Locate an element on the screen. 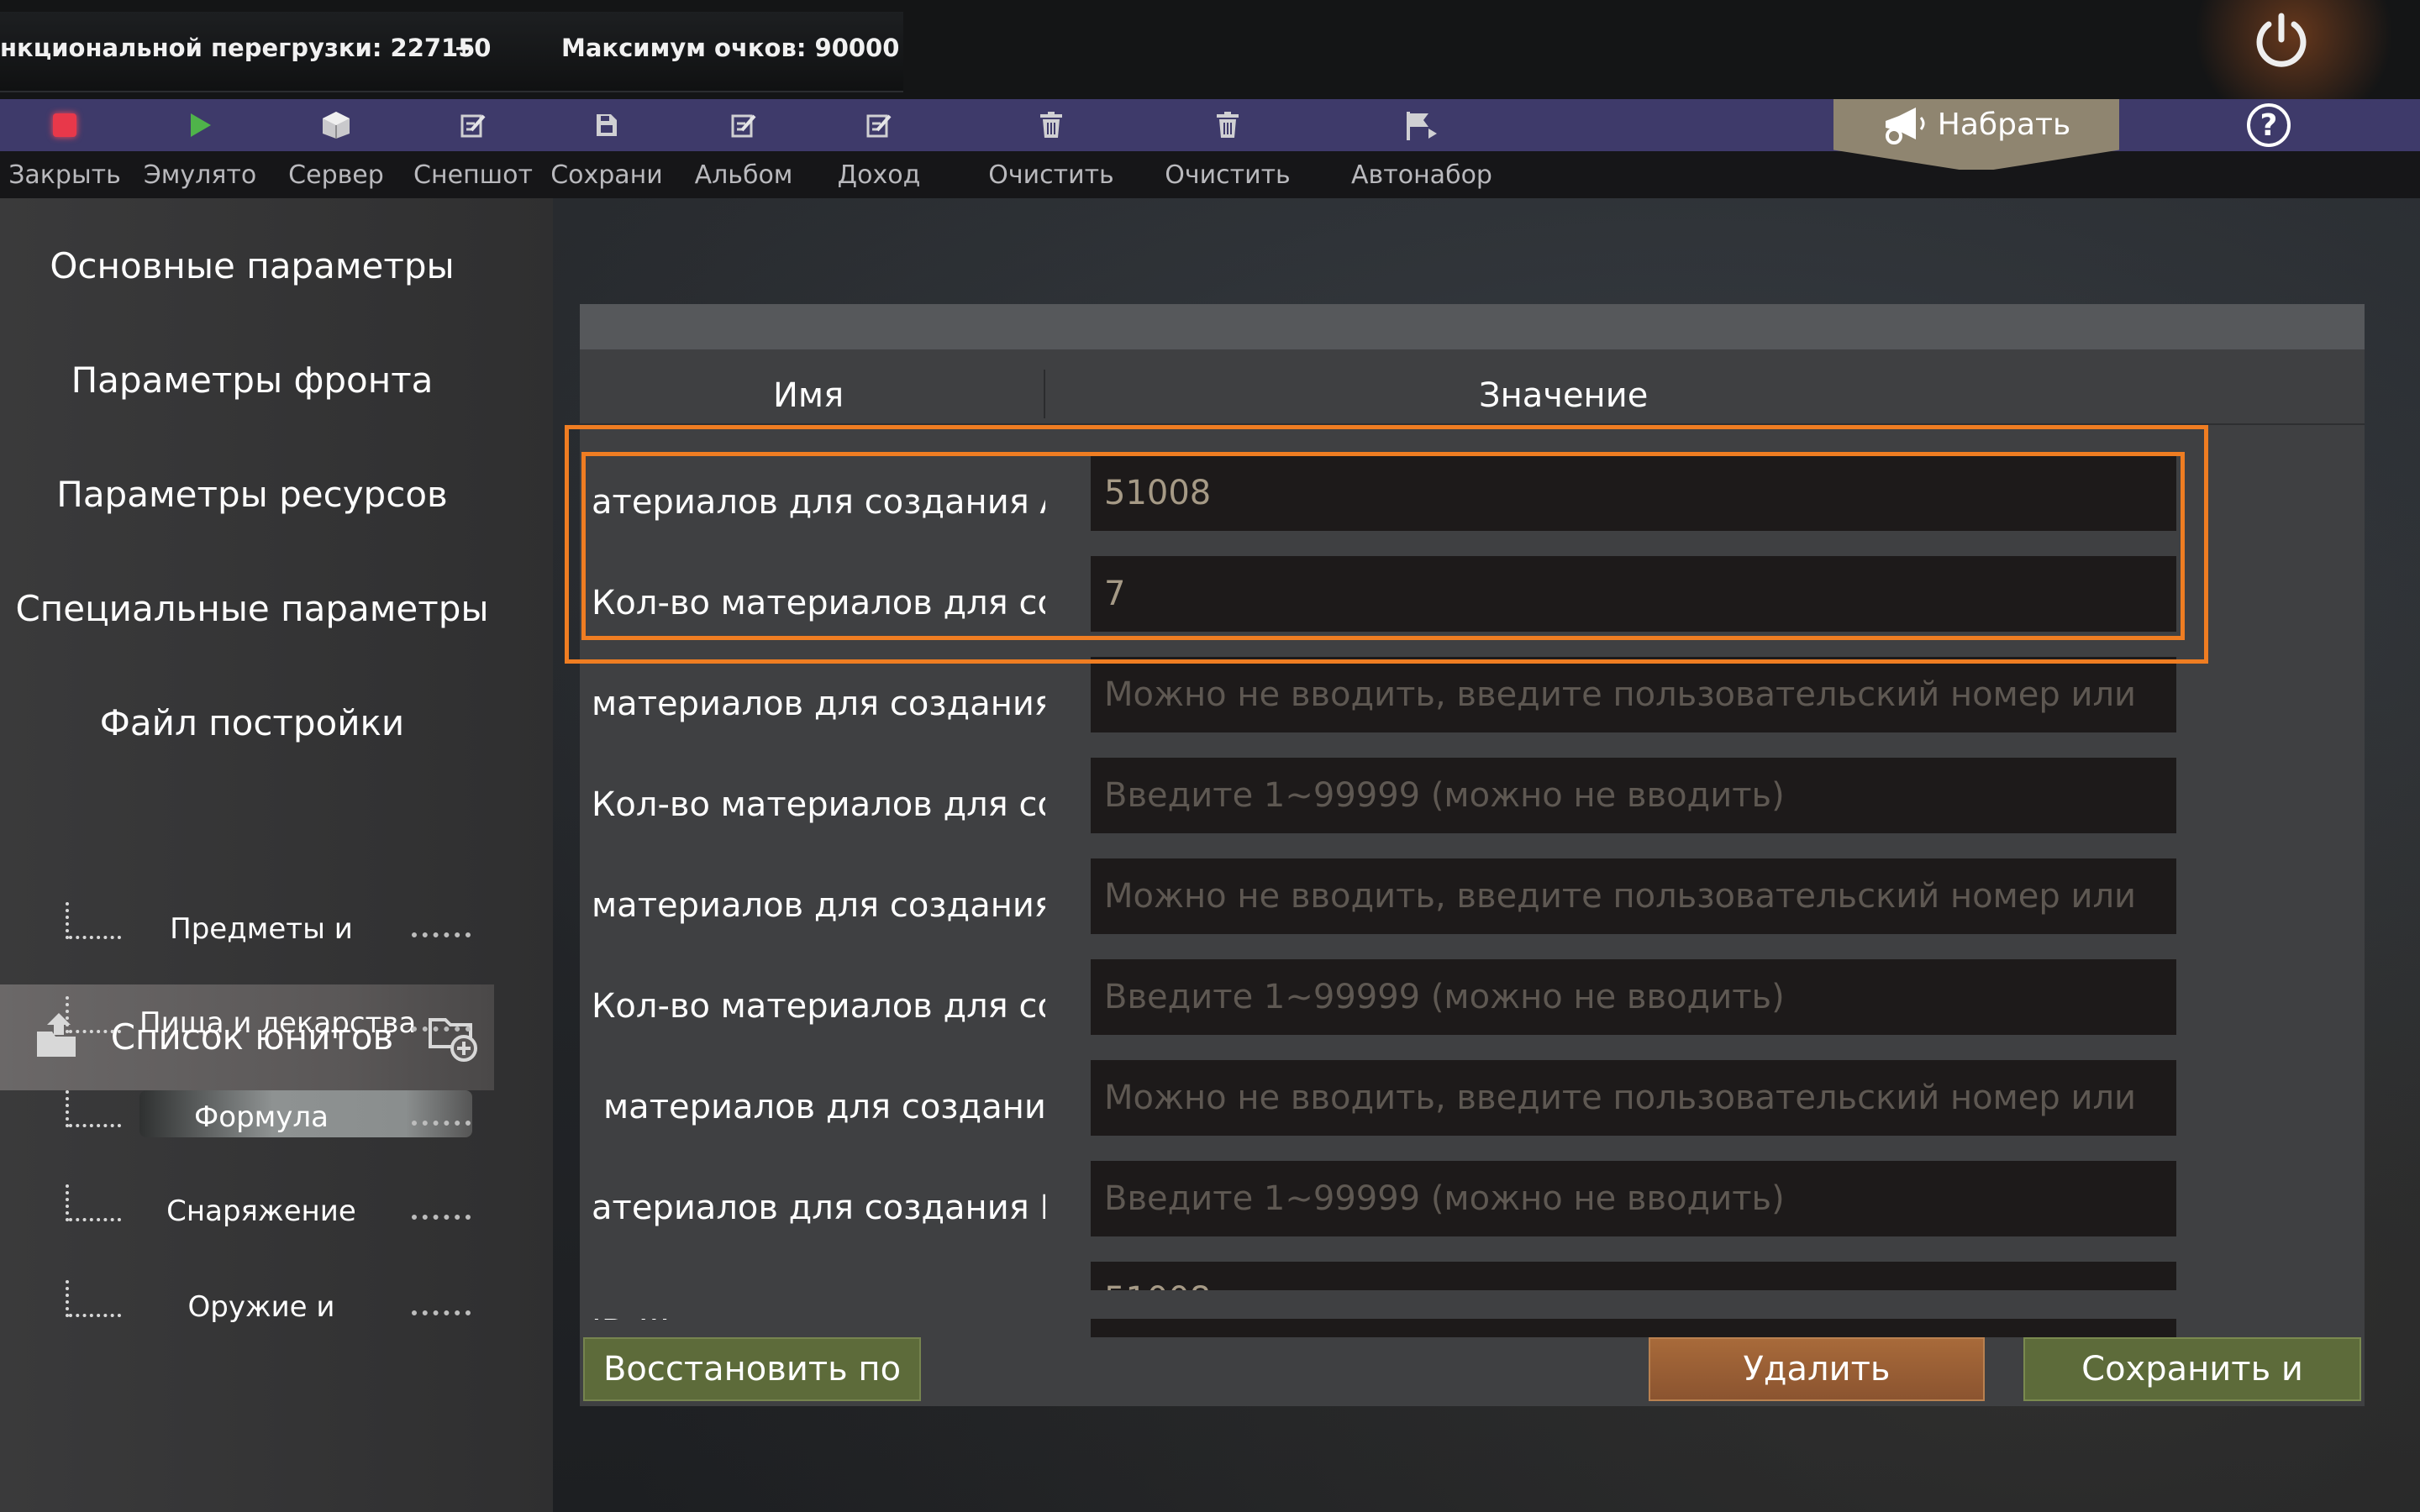  column-header-name: Имя is located at coordinates (809, 395).